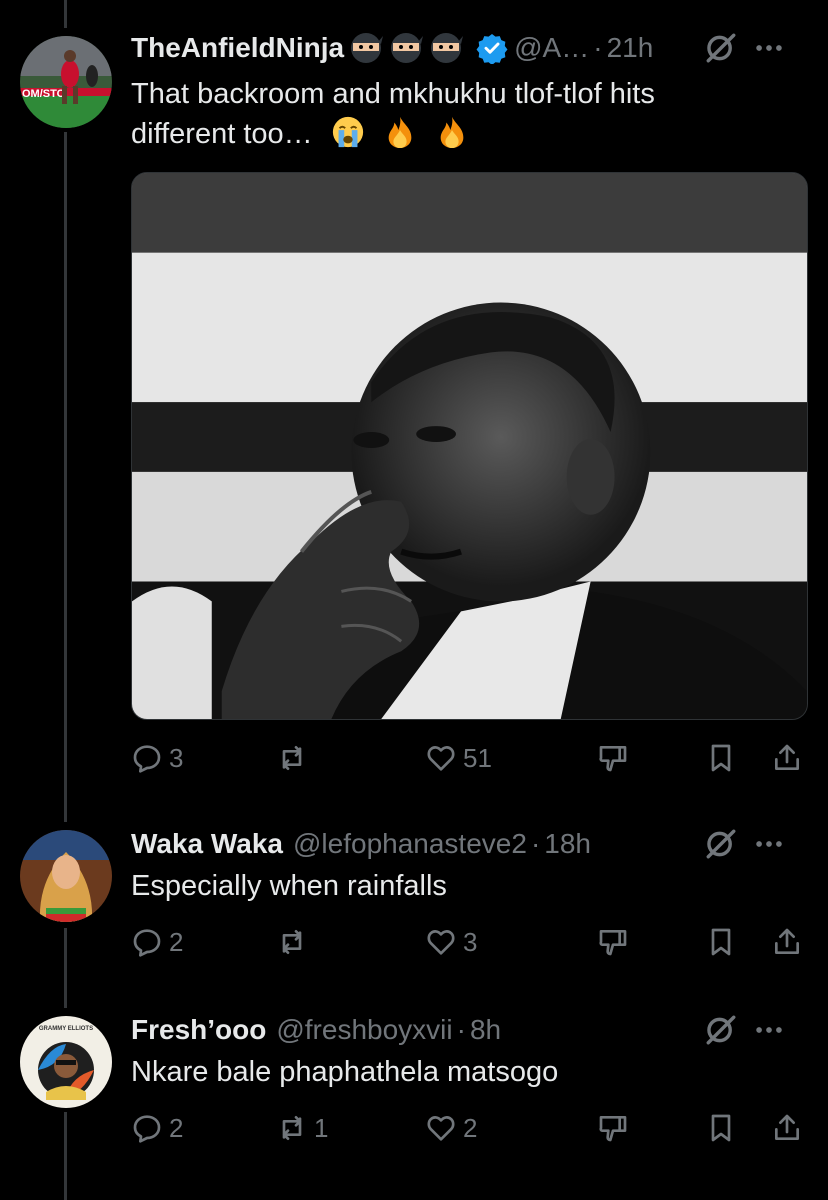  What do you see at coordinates (66, 876) in the screenshot?
I see `avatar` at bounding box center [66, 876].